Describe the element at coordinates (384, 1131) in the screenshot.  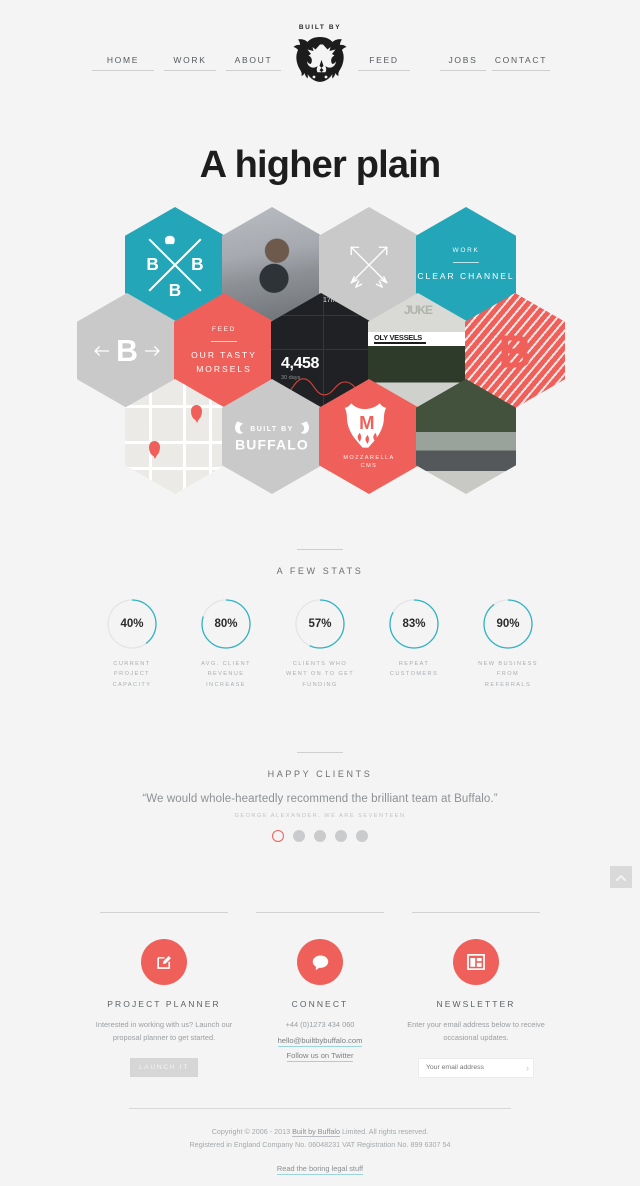
I see `copyright-post: Limited. All rights reserved.` at that location.